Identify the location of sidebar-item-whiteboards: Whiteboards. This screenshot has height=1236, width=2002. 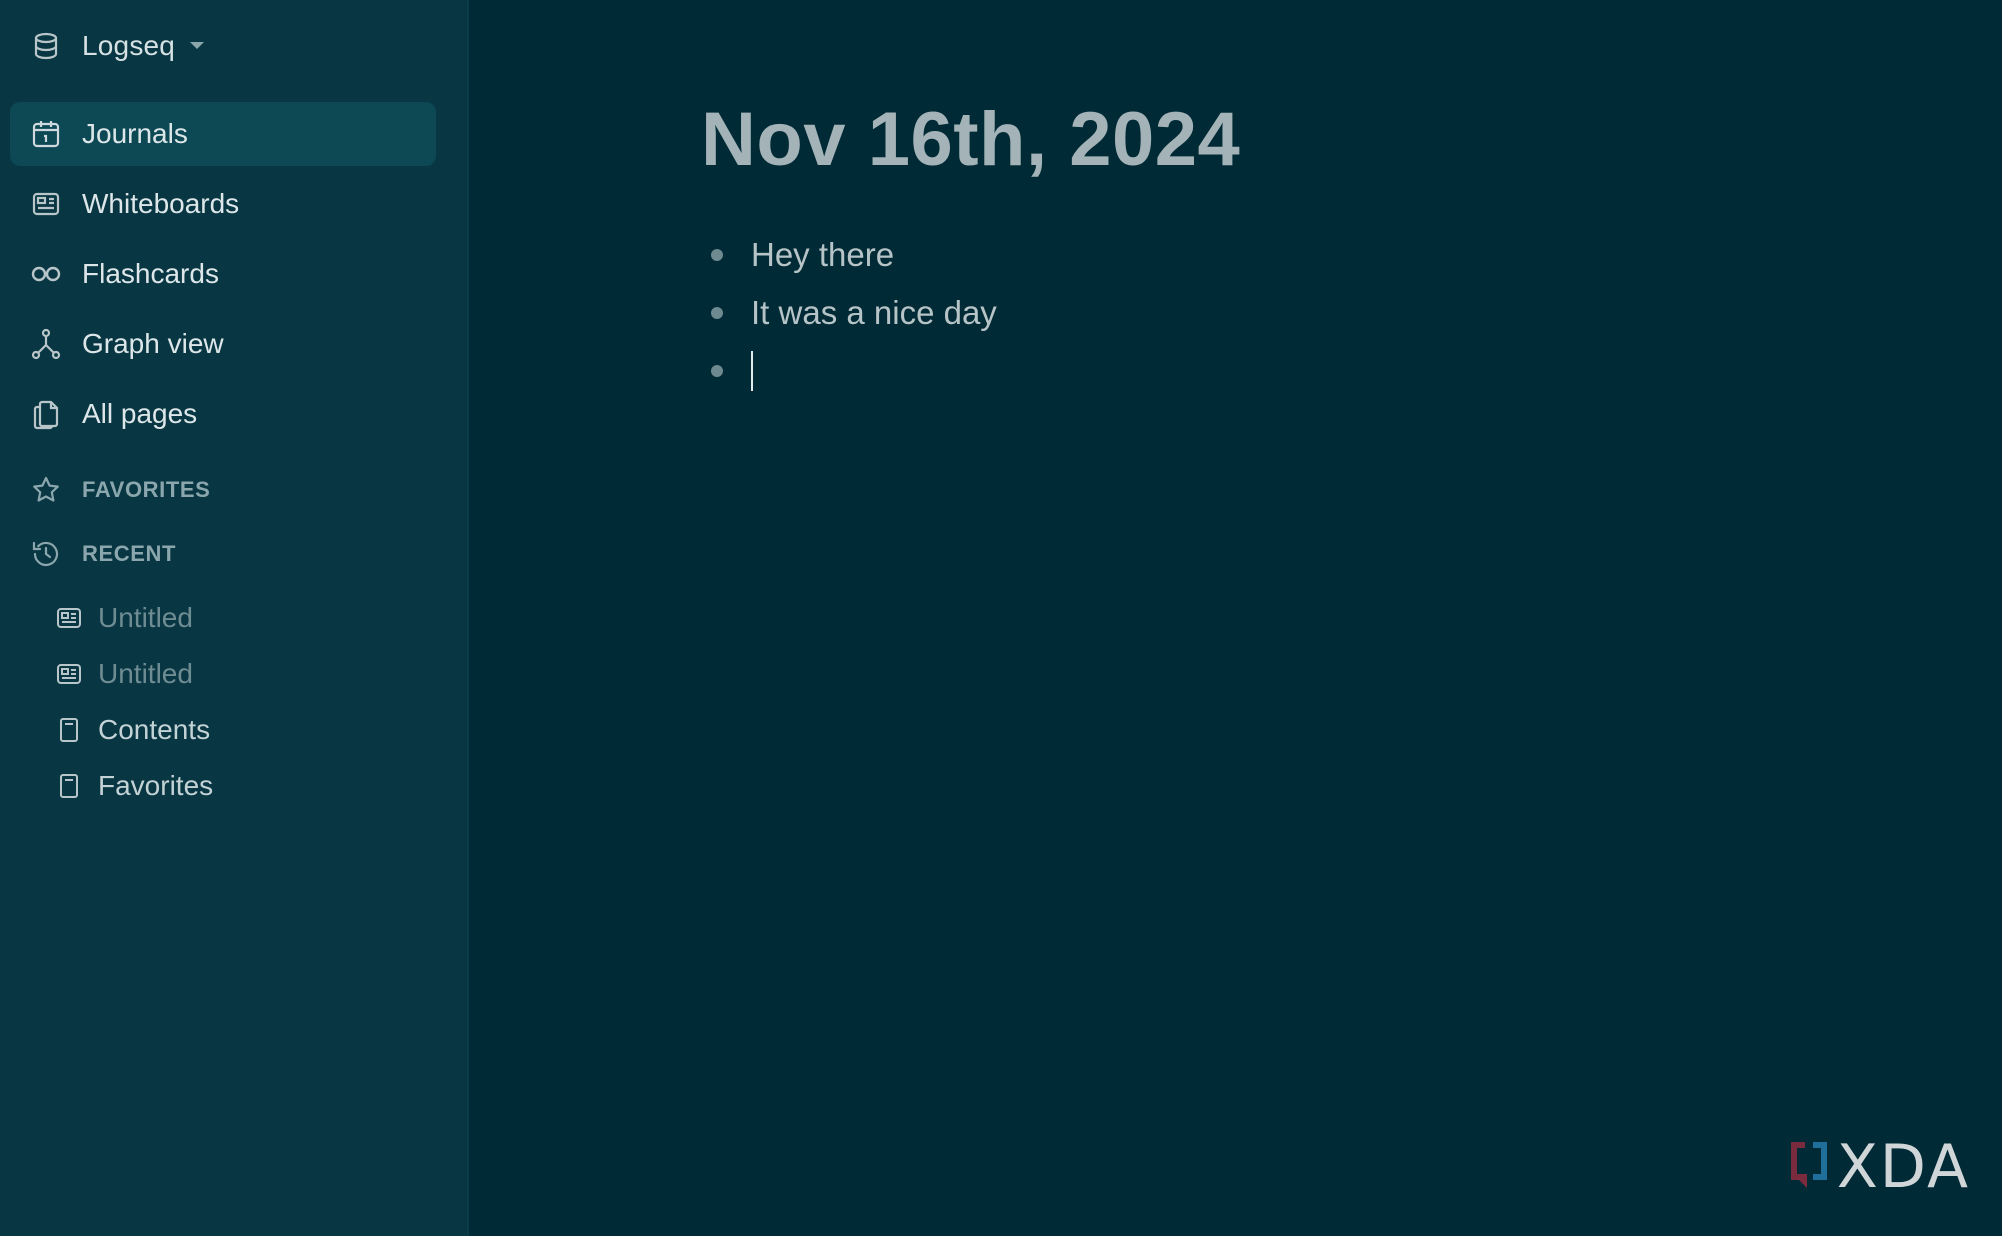
(223, 204).